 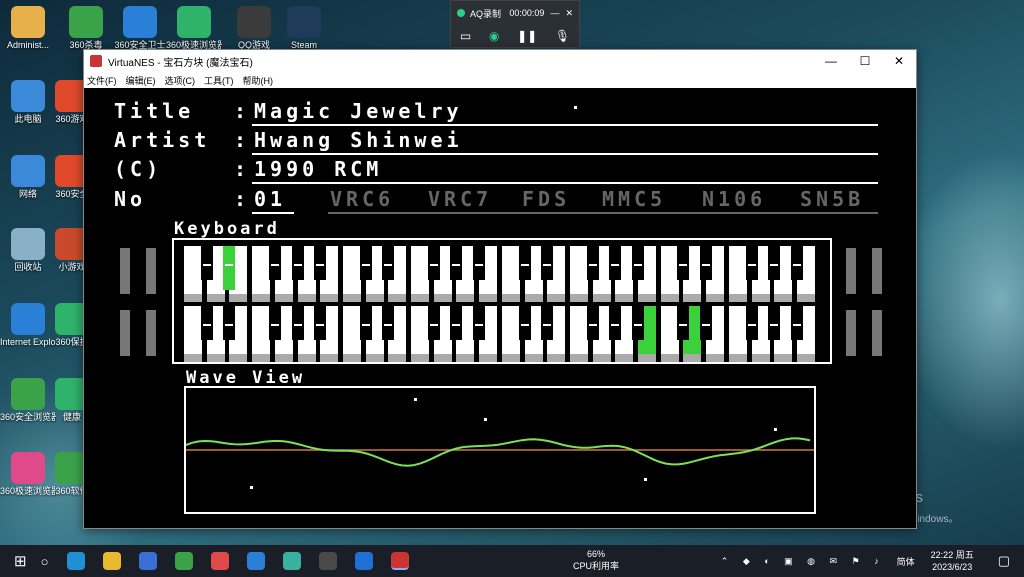 What do you see at coordinates (258, 80) in the screenshot?
I see `menu-help: 帮助(H)` at bounding box center [258, 80].